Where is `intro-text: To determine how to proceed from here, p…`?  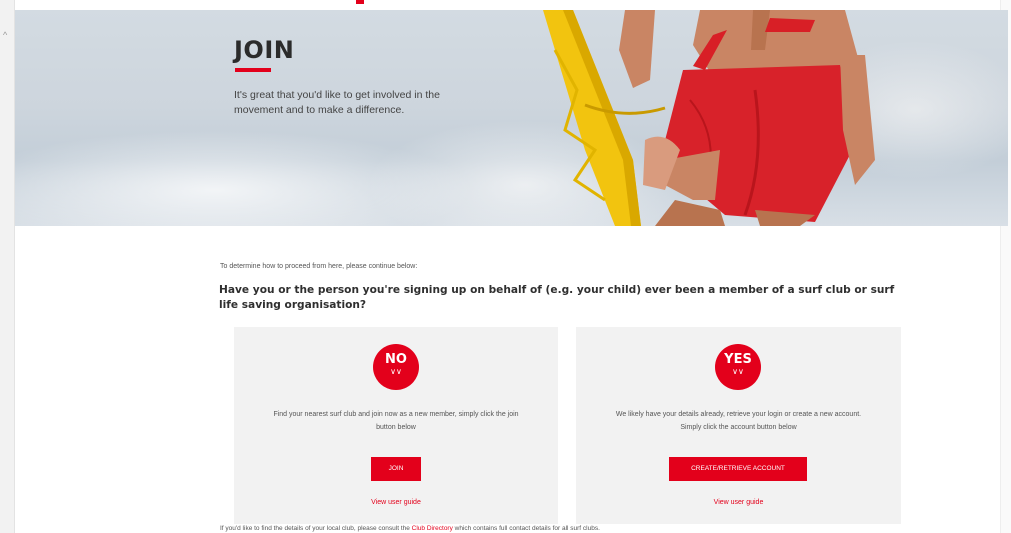
intro-text: To determine how to proceed from here, p… is located at coordinates (319, 266).